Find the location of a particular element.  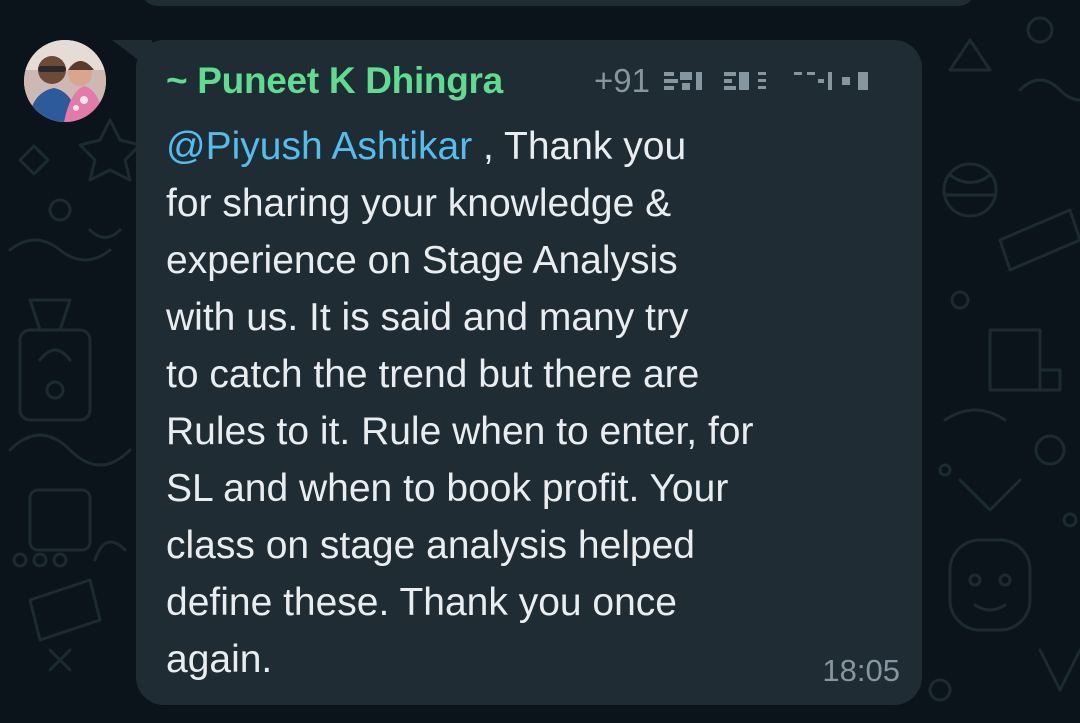

message-line: for sharing your knowledge & is located at coordinates (419, 203).